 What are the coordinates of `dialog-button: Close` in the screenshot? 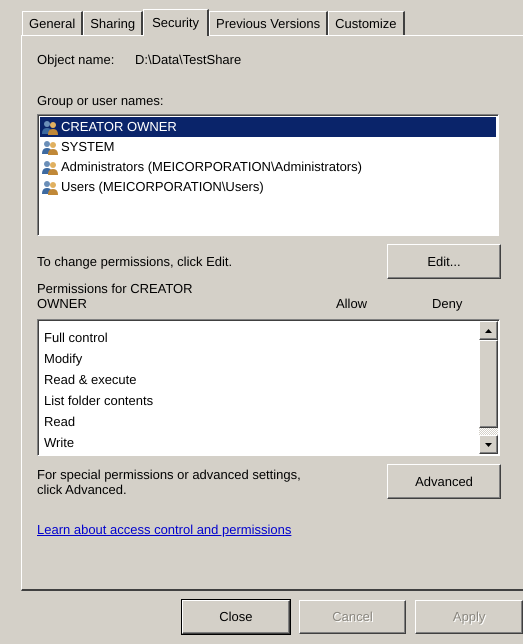 It's located at (236, 617).